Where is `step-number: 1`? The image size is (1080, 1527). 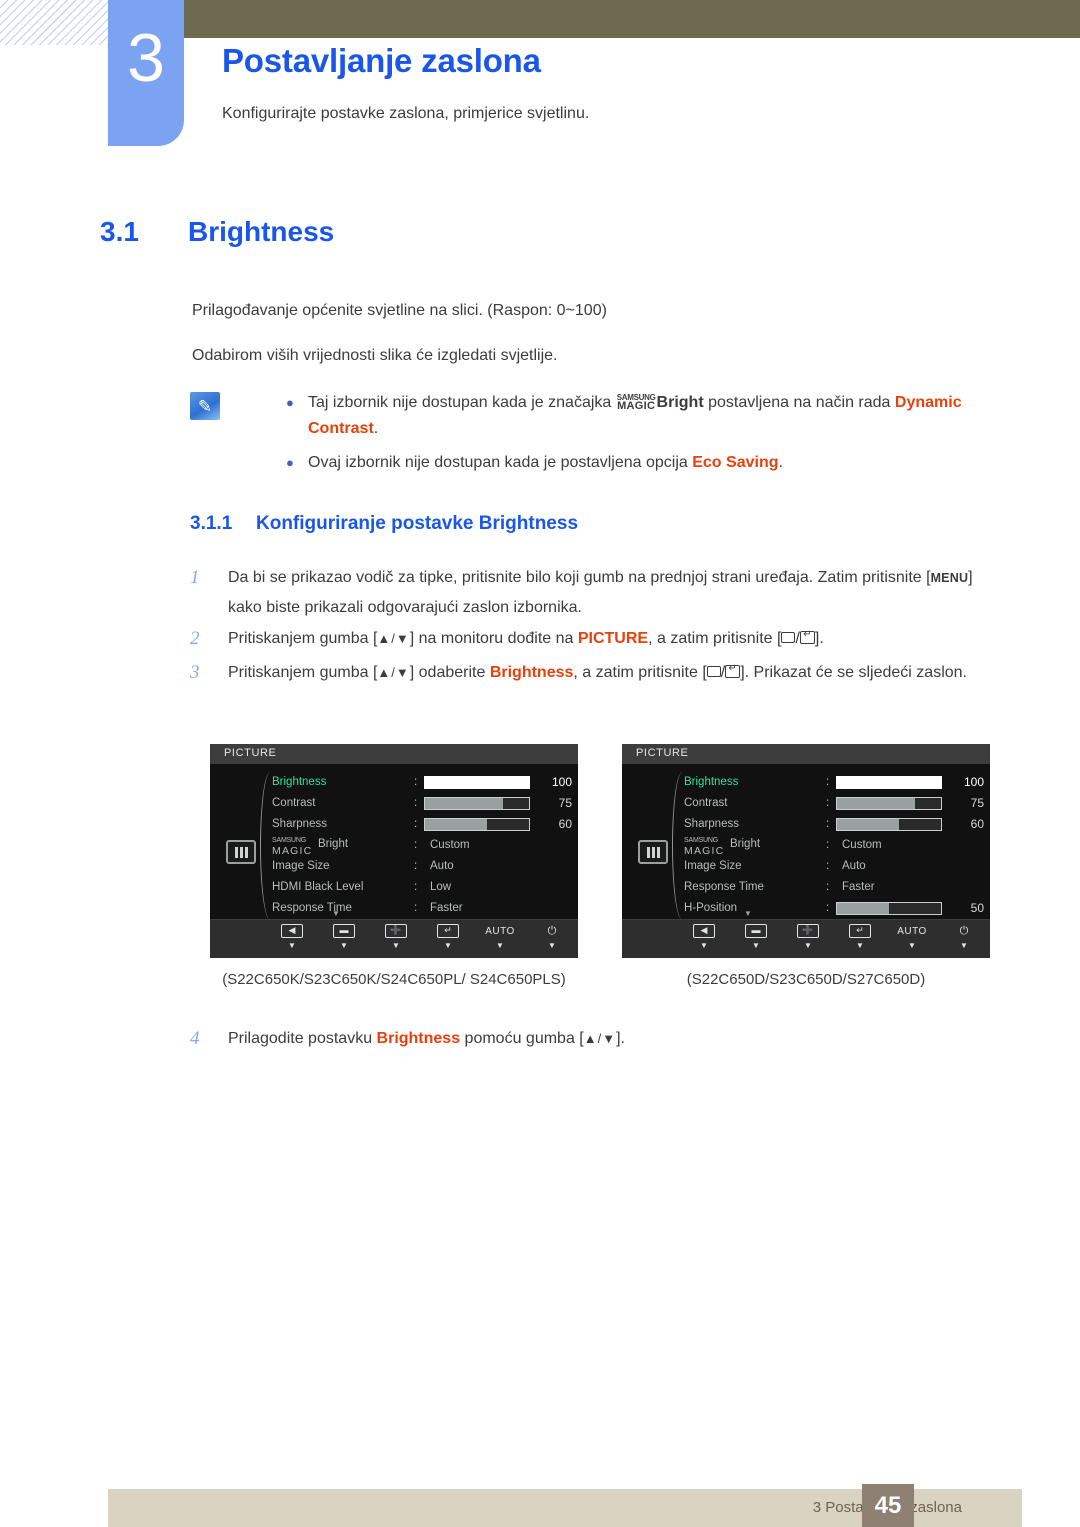
step-number: 1 is located at coordinates (195, 577).